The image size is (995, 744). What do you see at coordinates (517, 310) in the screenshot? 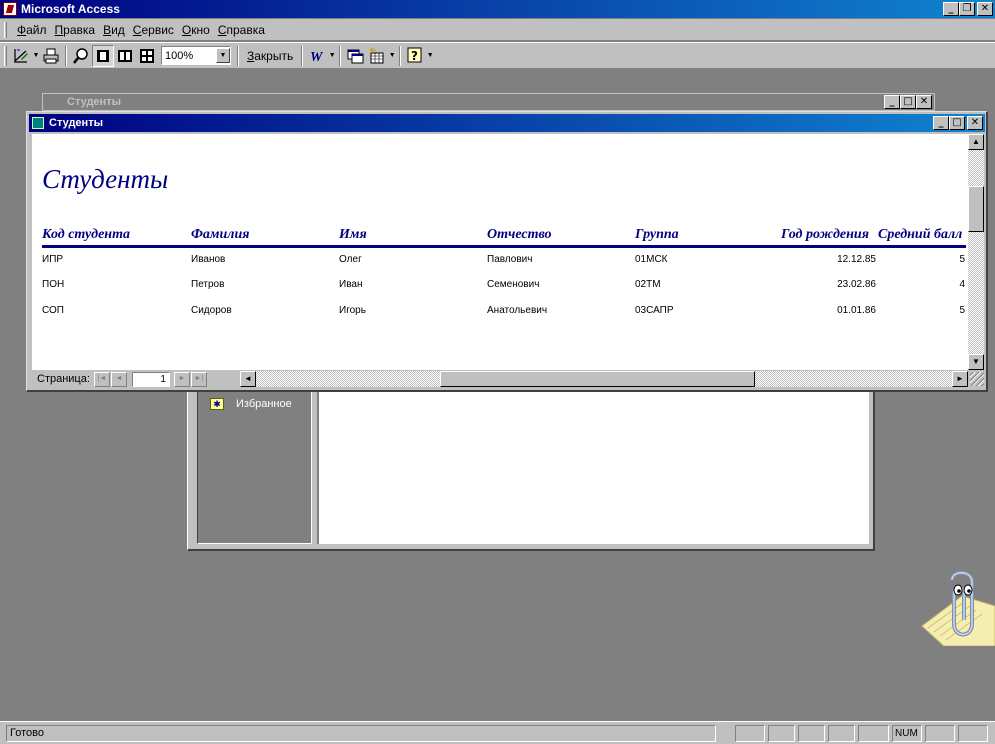
I see `cell-patronymic: Анатольевич` at bounding box center [517, 310].